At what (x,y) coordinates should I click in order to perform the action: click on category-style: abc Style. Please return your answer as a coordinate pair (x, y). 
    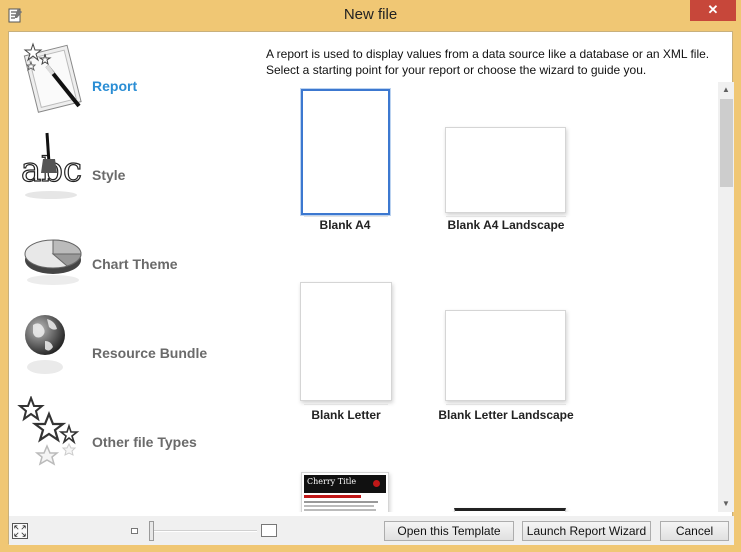
    Looking at the image, I should click on (129, 165).